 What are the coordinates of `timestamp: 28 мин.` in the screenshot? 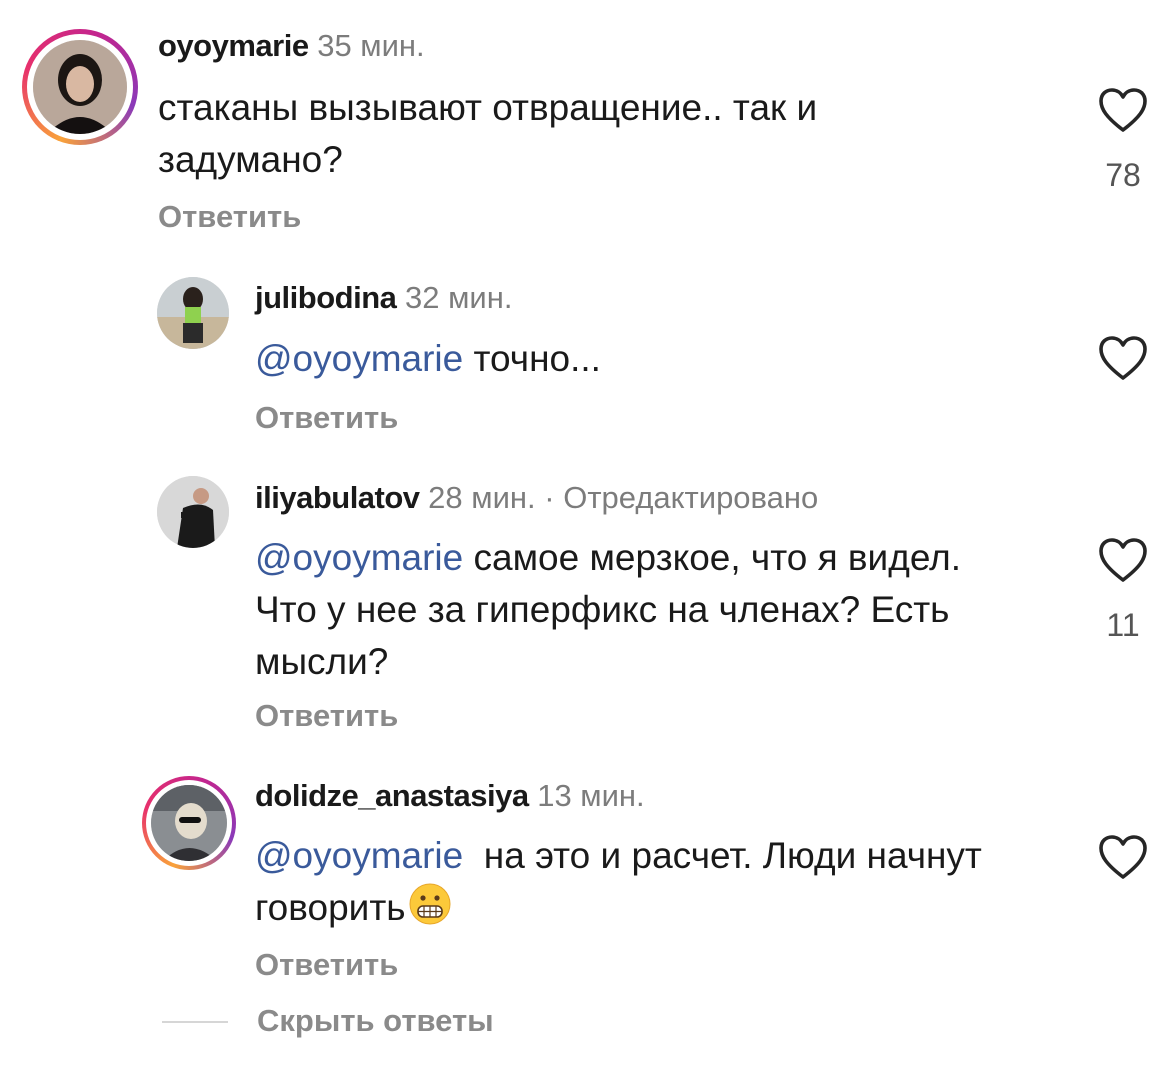 It's located at (482, 497).